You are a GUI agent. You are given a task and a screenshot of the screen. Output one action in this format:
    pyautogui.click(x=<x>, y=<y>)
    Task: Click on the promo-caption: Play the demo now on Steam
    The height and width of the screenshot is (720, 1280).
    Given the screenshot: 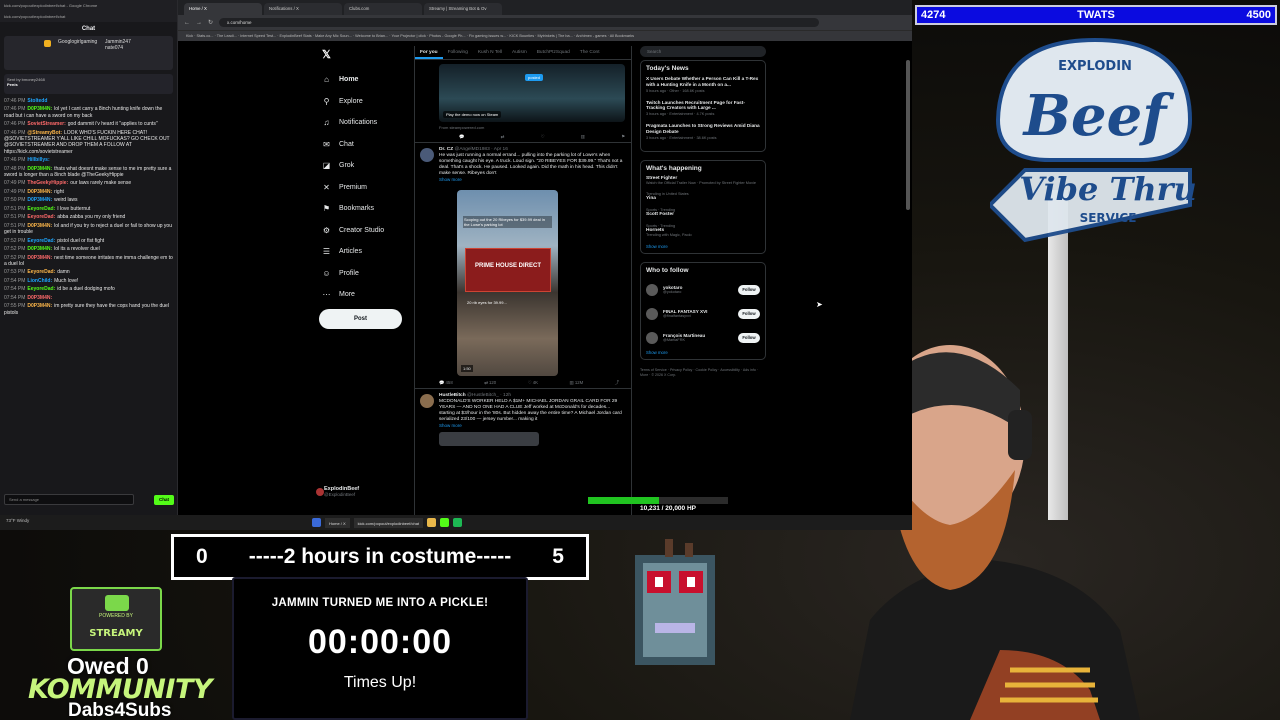 What is the action you would take?
    pyautogui.click(x=472, y=114)
    